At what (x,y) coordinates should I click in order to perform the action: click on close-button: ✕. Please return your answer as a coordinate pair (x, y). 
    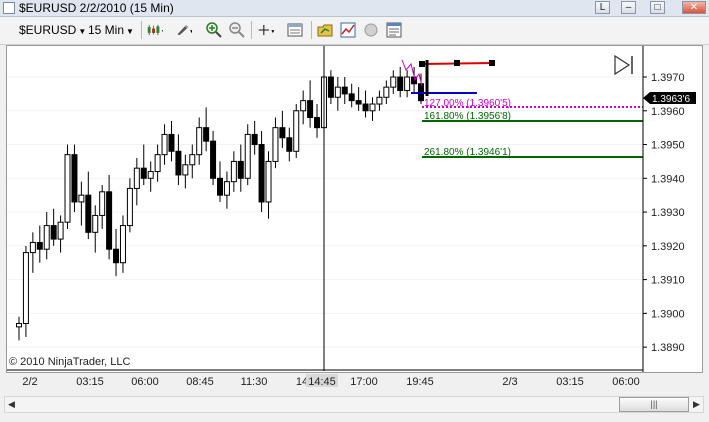
    Looking at the image, I should click on (694, 7).